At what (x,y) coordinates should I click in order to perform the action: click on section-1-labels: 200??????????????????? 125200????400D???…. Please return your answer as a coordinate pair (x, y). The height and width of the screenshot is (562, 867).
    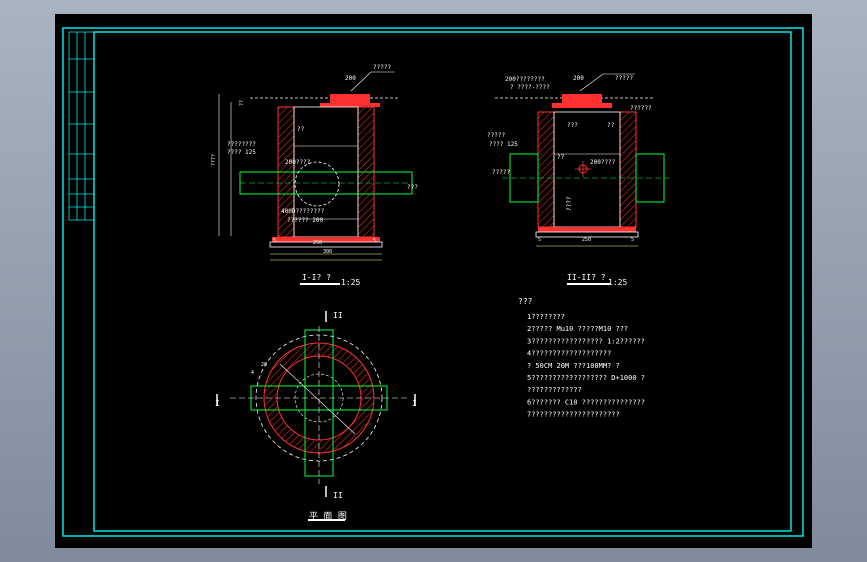
    Looking at the image, I should click on (314, 175).